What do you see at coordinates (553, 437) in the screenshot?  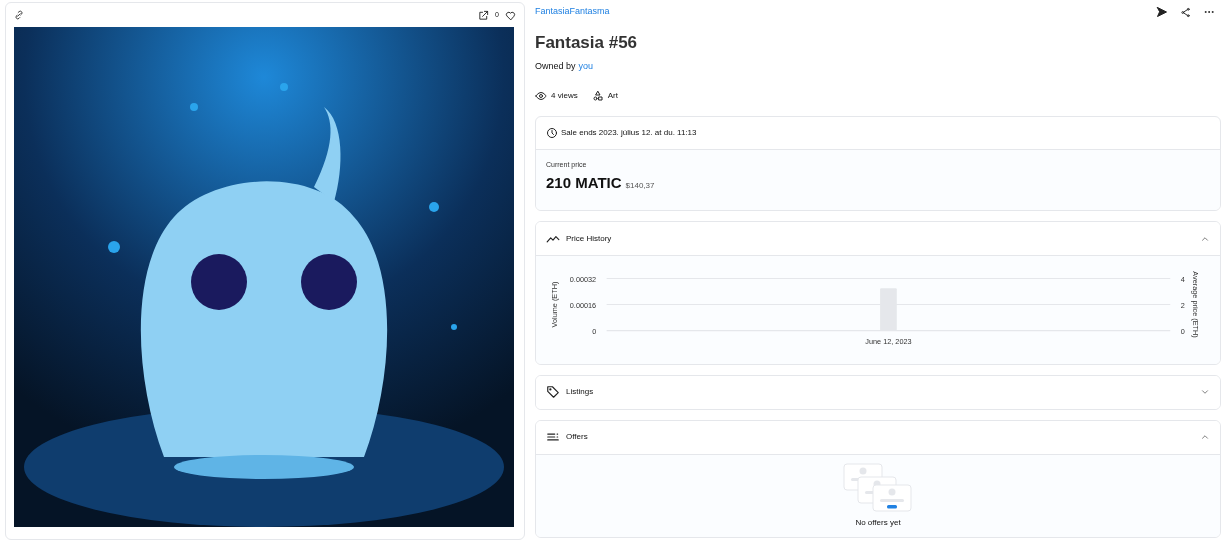 I see `list-icon` at bounding box center [553, 437].